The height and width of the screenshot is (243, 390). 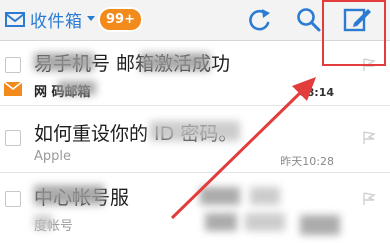 I want to click on chevron-down-icon, so click(x=91, y=18).